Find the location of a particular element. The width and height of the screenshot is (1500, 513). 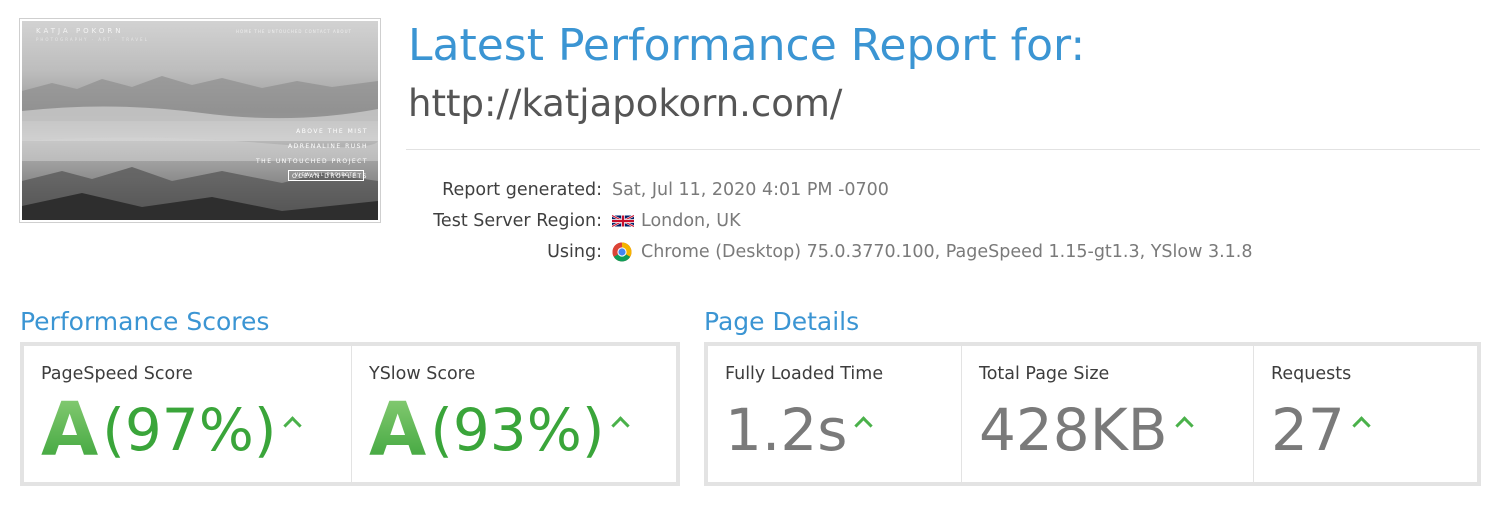

yslow-score-cell: YSlow Score A (93%) is located at coordinates (514, 414).